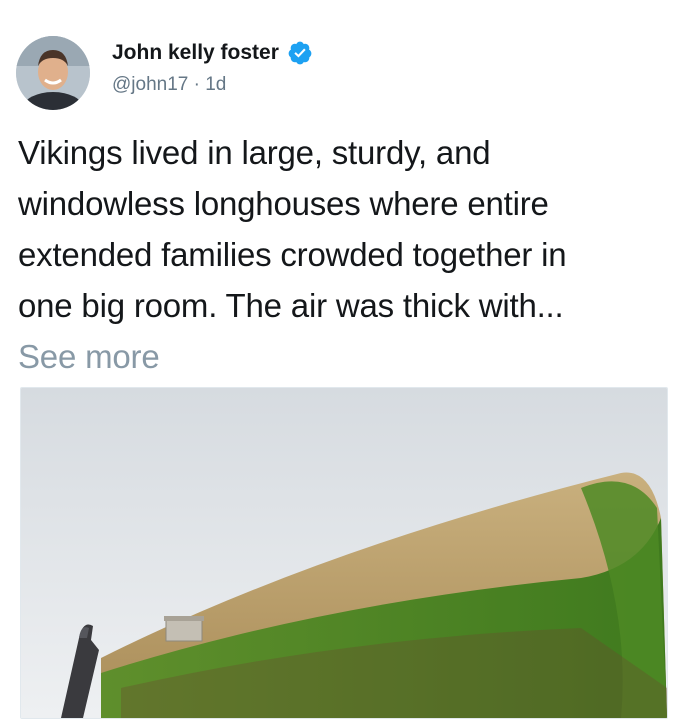 This screenshot has height=719, width=700. Describe the element at coordinates (215, 84) in the screenshot. I see `tweet-timestamp: 1d` at that location.